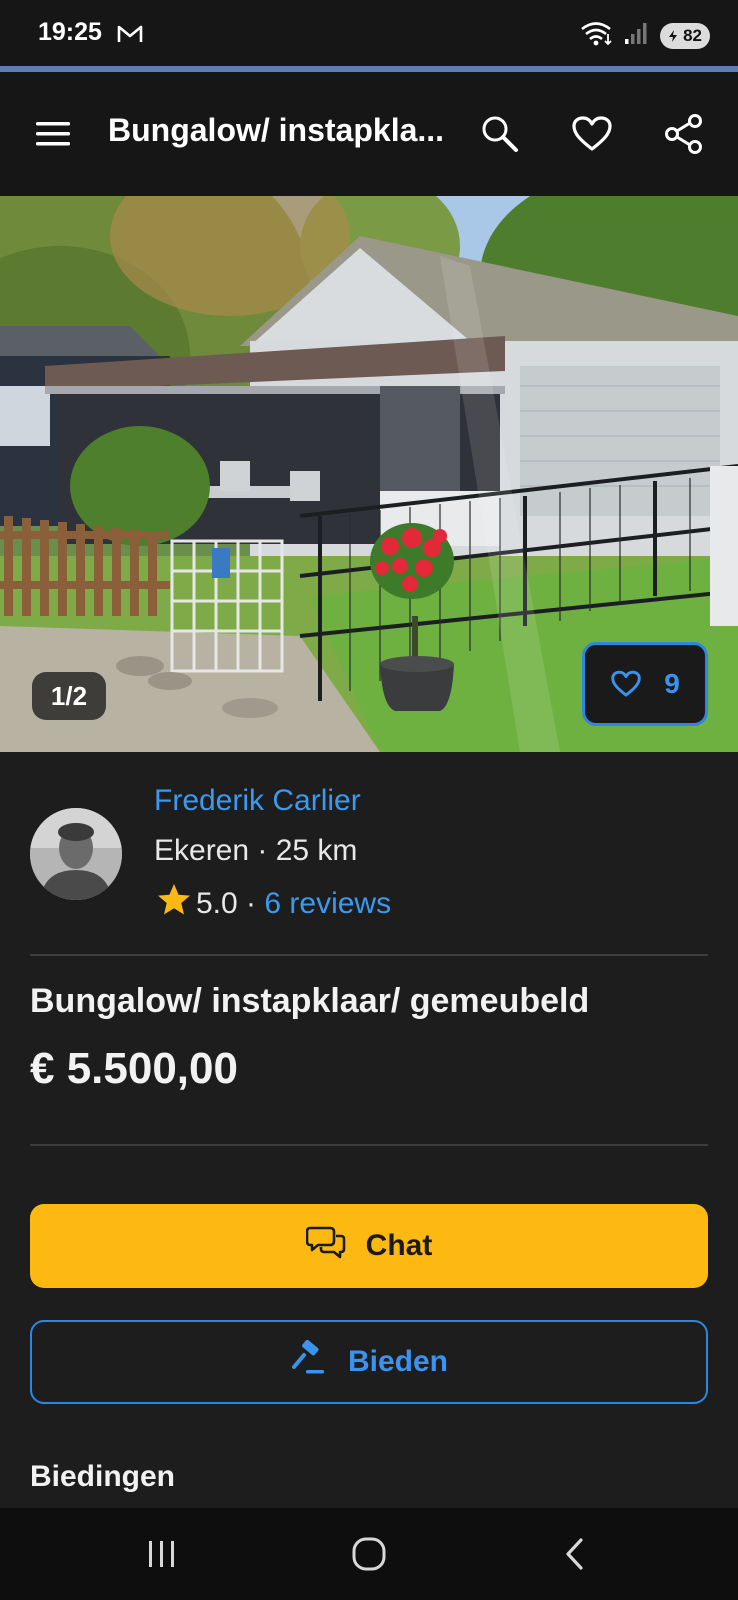 The image size is (738, 1600). What do you see at coordinates (130, 36) in the screenshot?
I see `mail-icon` at bounding box center [130, 36].